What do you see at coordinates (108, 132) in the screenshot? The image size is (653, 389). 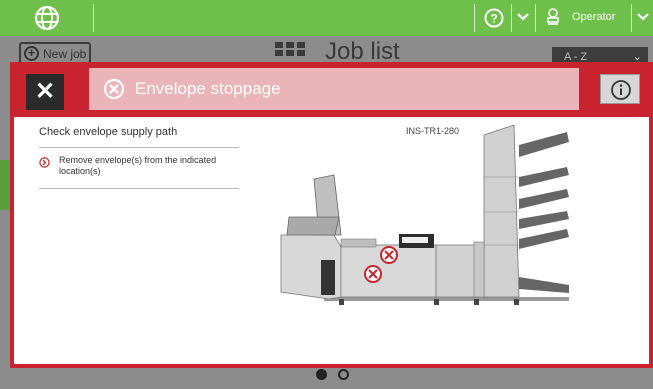 I see `instruction-heading: Check envelope supply path` at bounding box center [108, 132].